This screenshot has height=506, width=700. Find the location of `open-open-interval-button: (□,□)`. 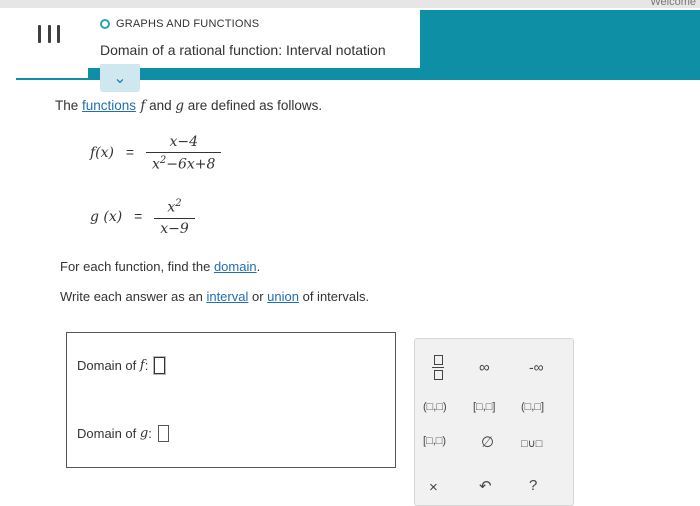

open-open-interval-button: (□,□) is located at coordinates (435, 407).